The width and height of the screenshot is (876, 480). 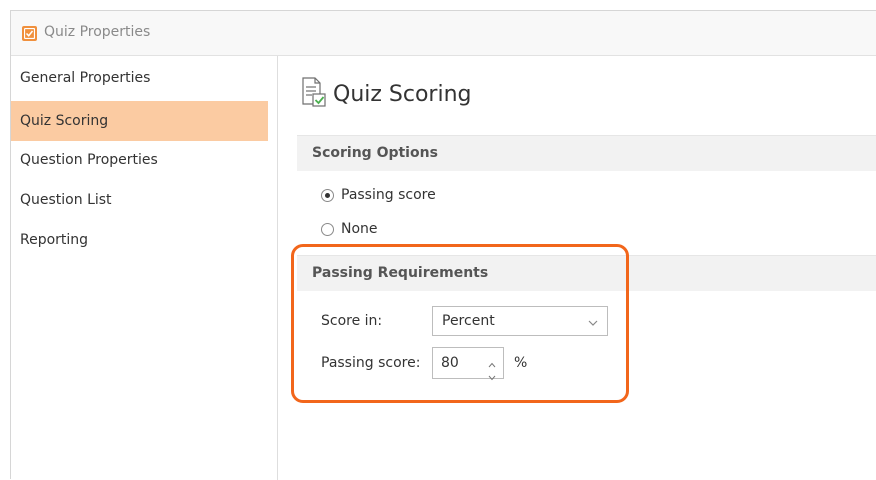 I want to click on passing-requirements-section: Passing Requirements, so click(x=586, y=273).